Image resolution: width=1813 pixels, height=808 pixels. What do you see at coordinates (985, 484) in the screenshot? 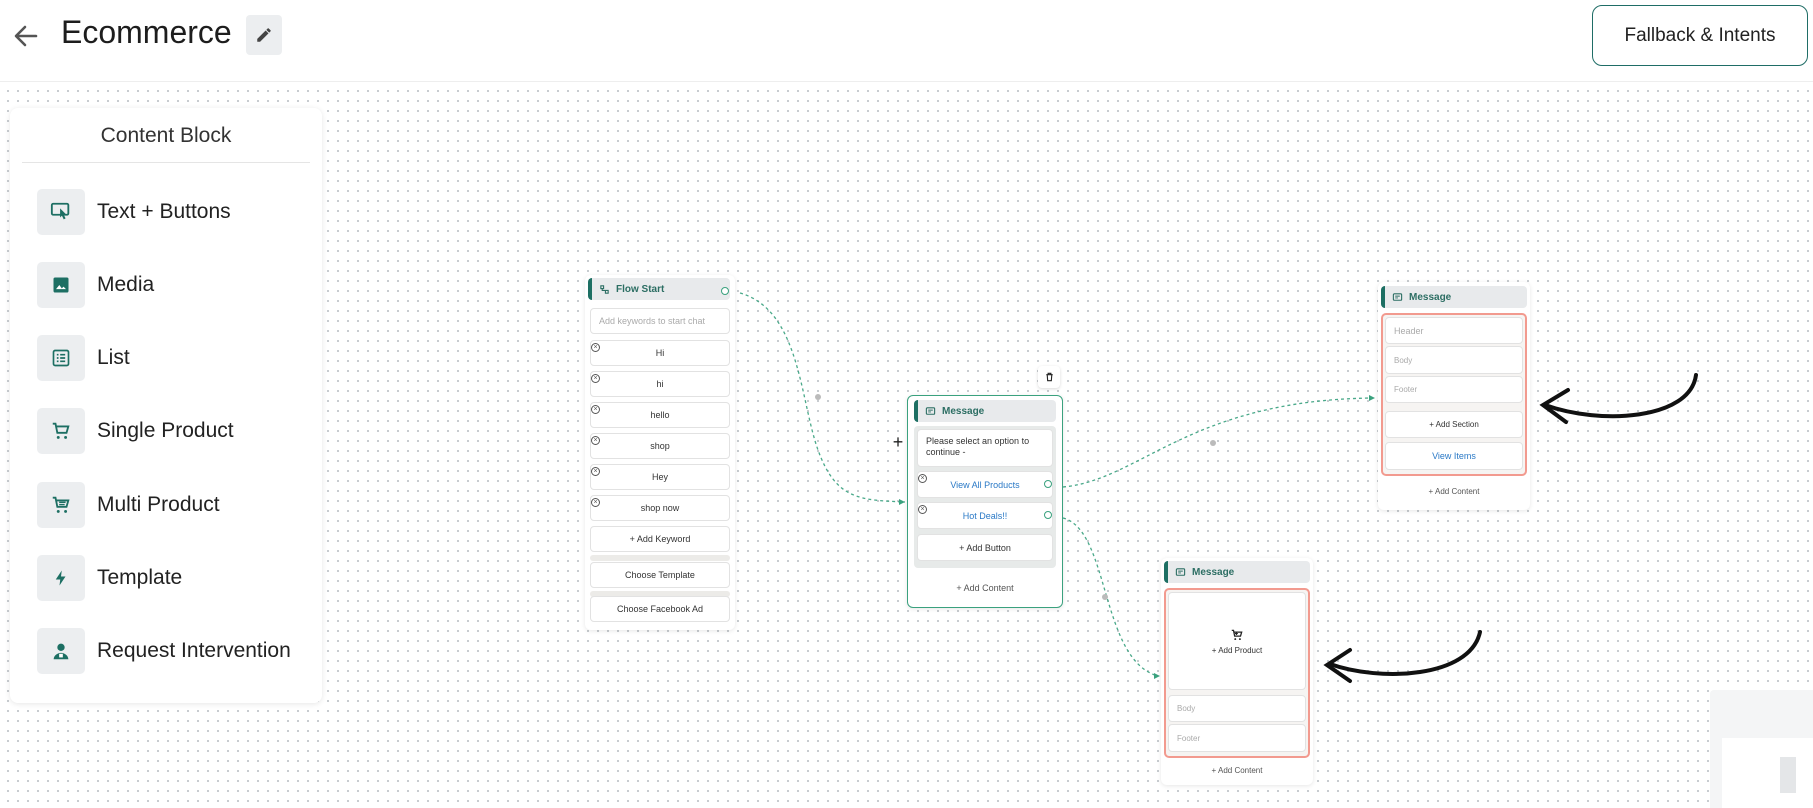
I see `message-button: View All Products` at bounding box center [985, 484].